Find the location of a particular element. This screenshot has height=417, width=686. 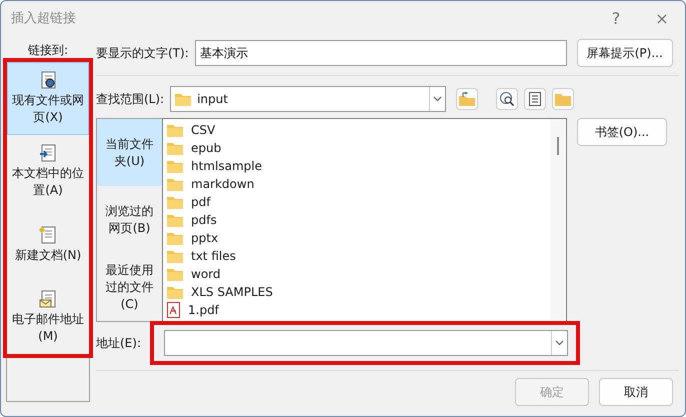

up-folder-button is located at coordinates (467, 99).